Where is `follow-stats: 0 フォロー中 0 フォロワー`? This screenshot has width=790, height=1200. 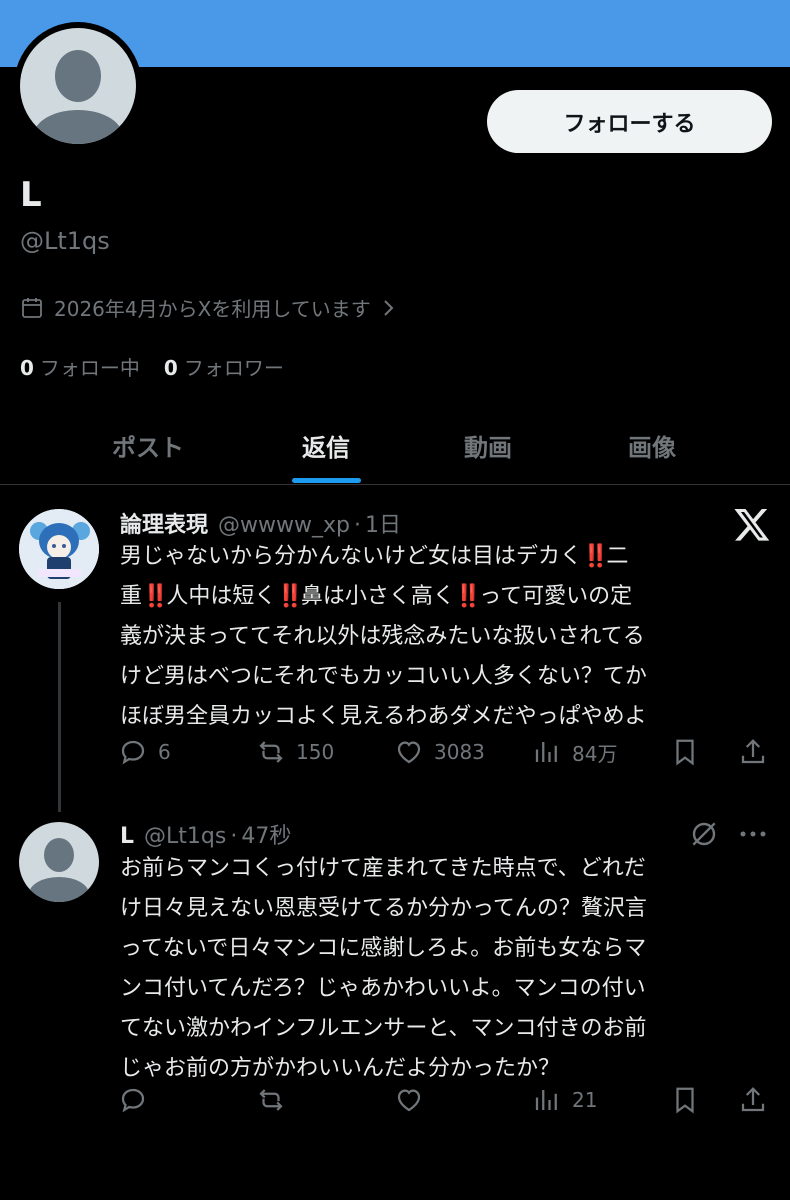
follow-stats: 0 フォロー中 0 フォロワー is located at coordinates (152, 366).